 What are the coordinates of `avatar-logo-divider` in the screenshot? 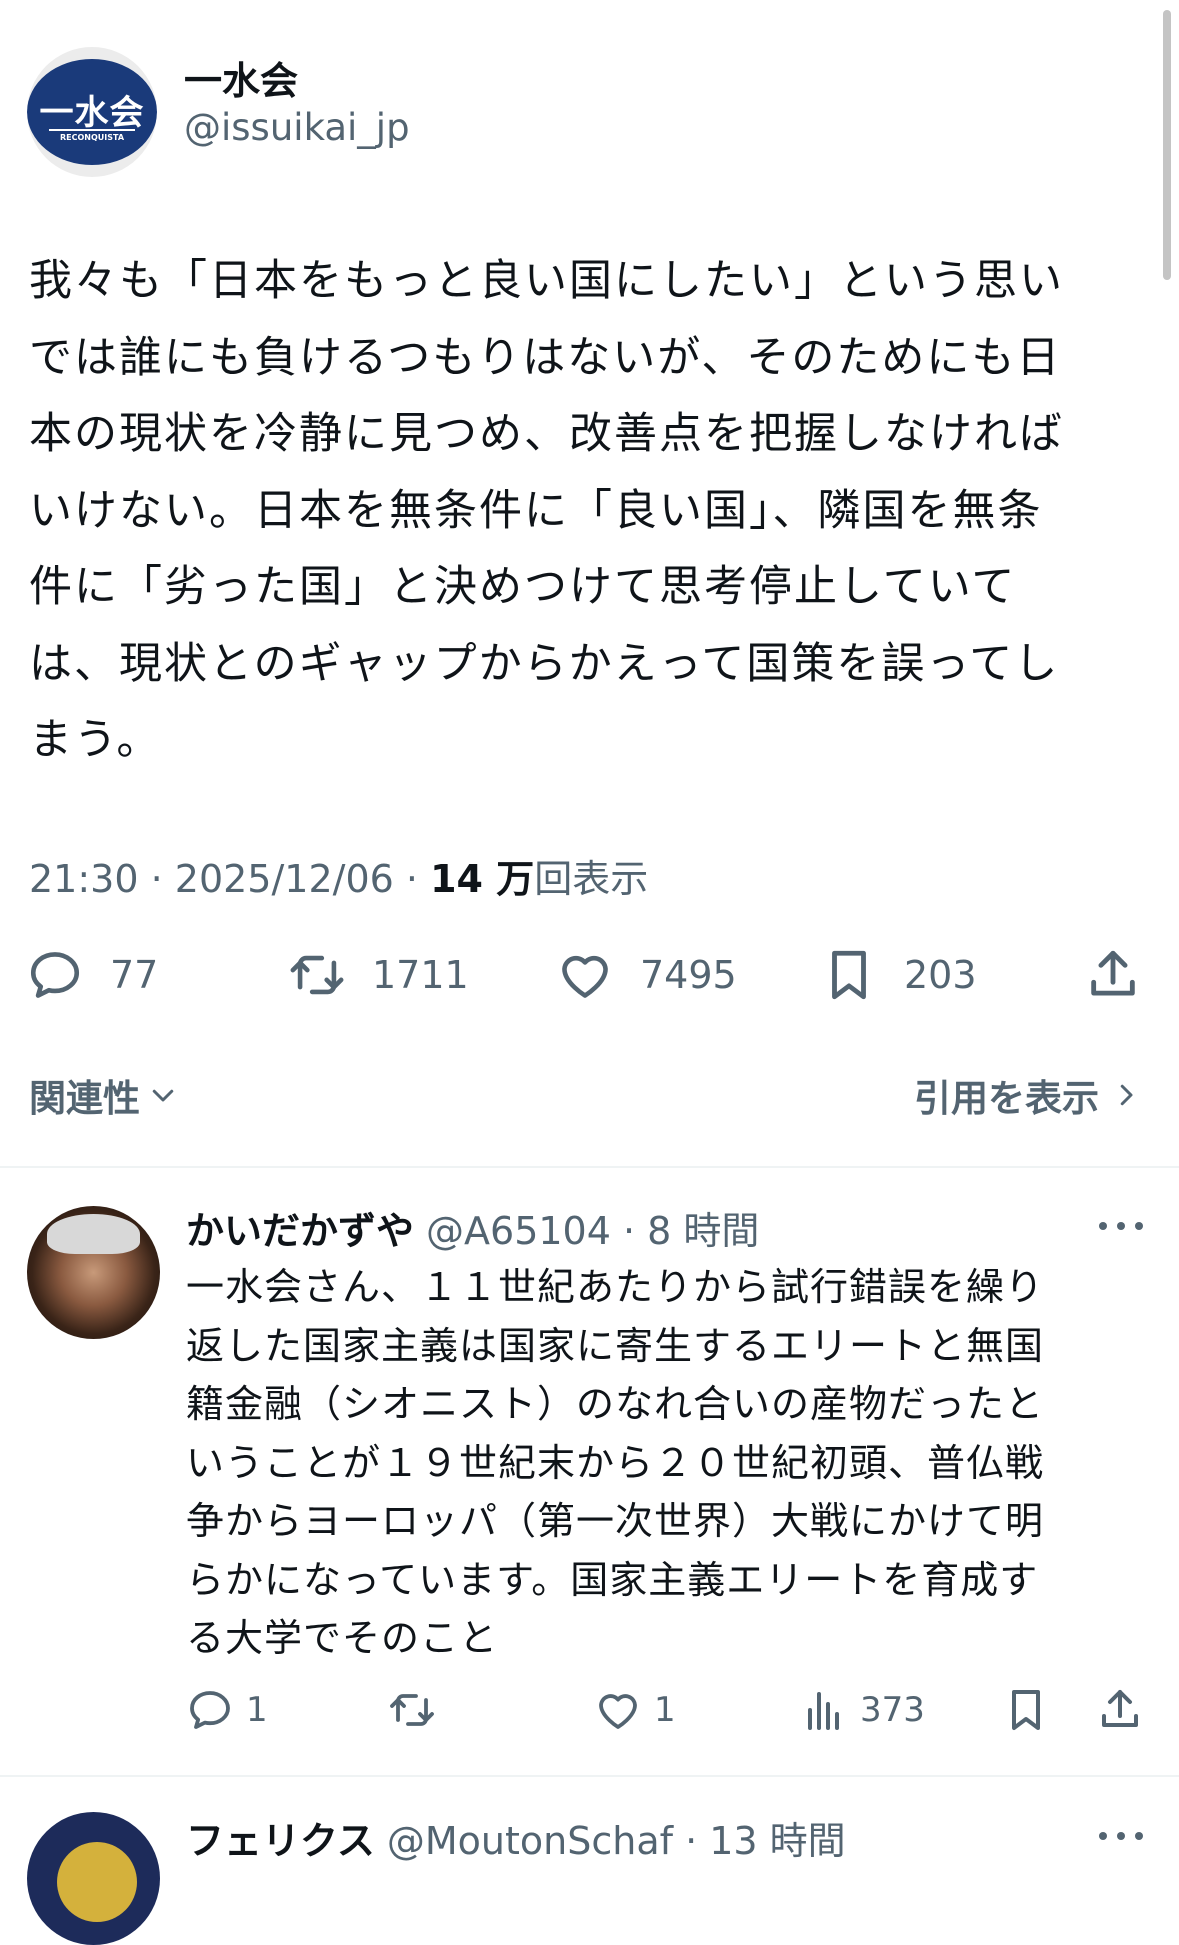 It's located at (92, 130).